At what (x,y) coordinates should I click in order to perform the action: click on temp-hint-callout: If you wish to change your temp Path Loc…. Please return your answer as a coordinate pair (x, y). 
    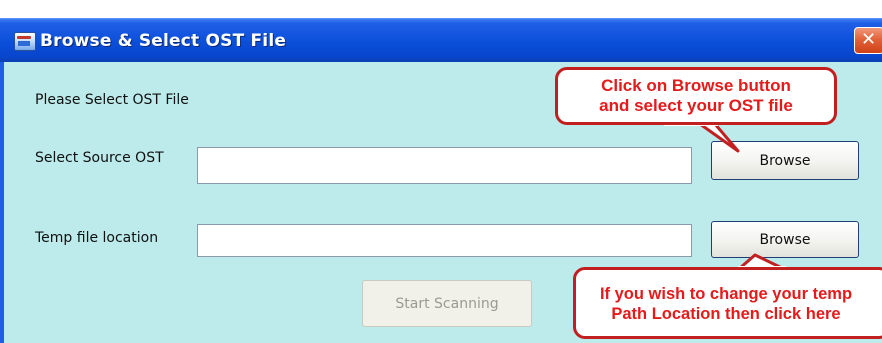
    Looking at the image, I should click on (727, 303).